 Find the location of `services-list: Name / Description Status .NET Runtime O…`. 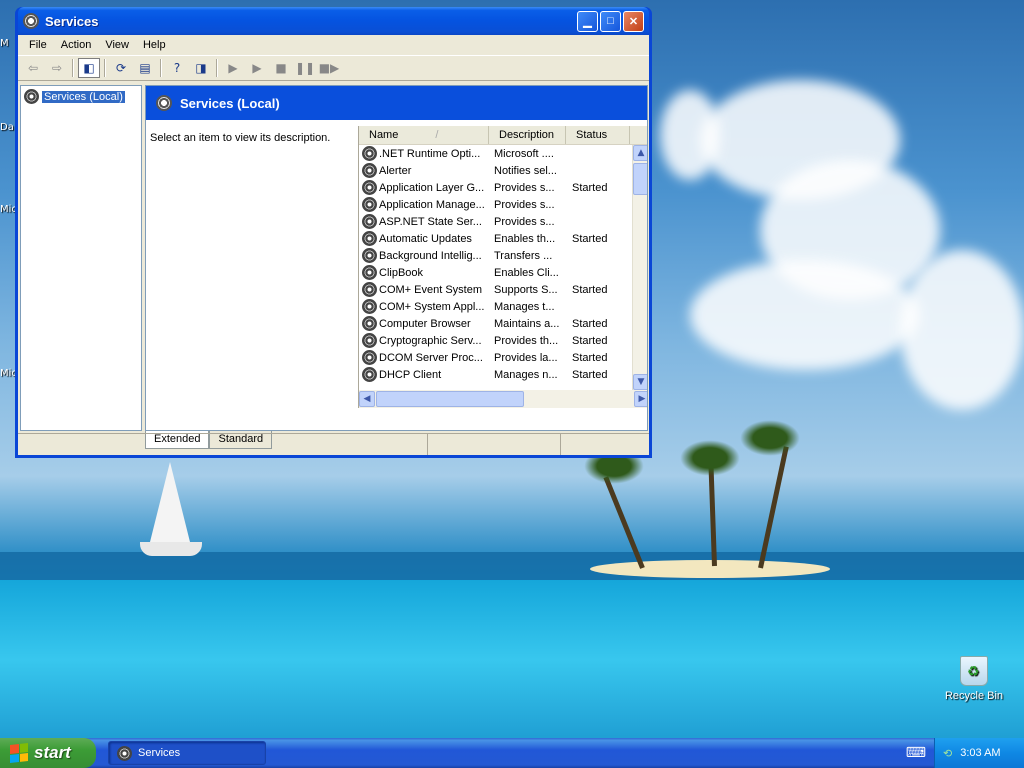

services-list: Name / Description Status .NET Runtime O… is located at coordinates (502, 267).